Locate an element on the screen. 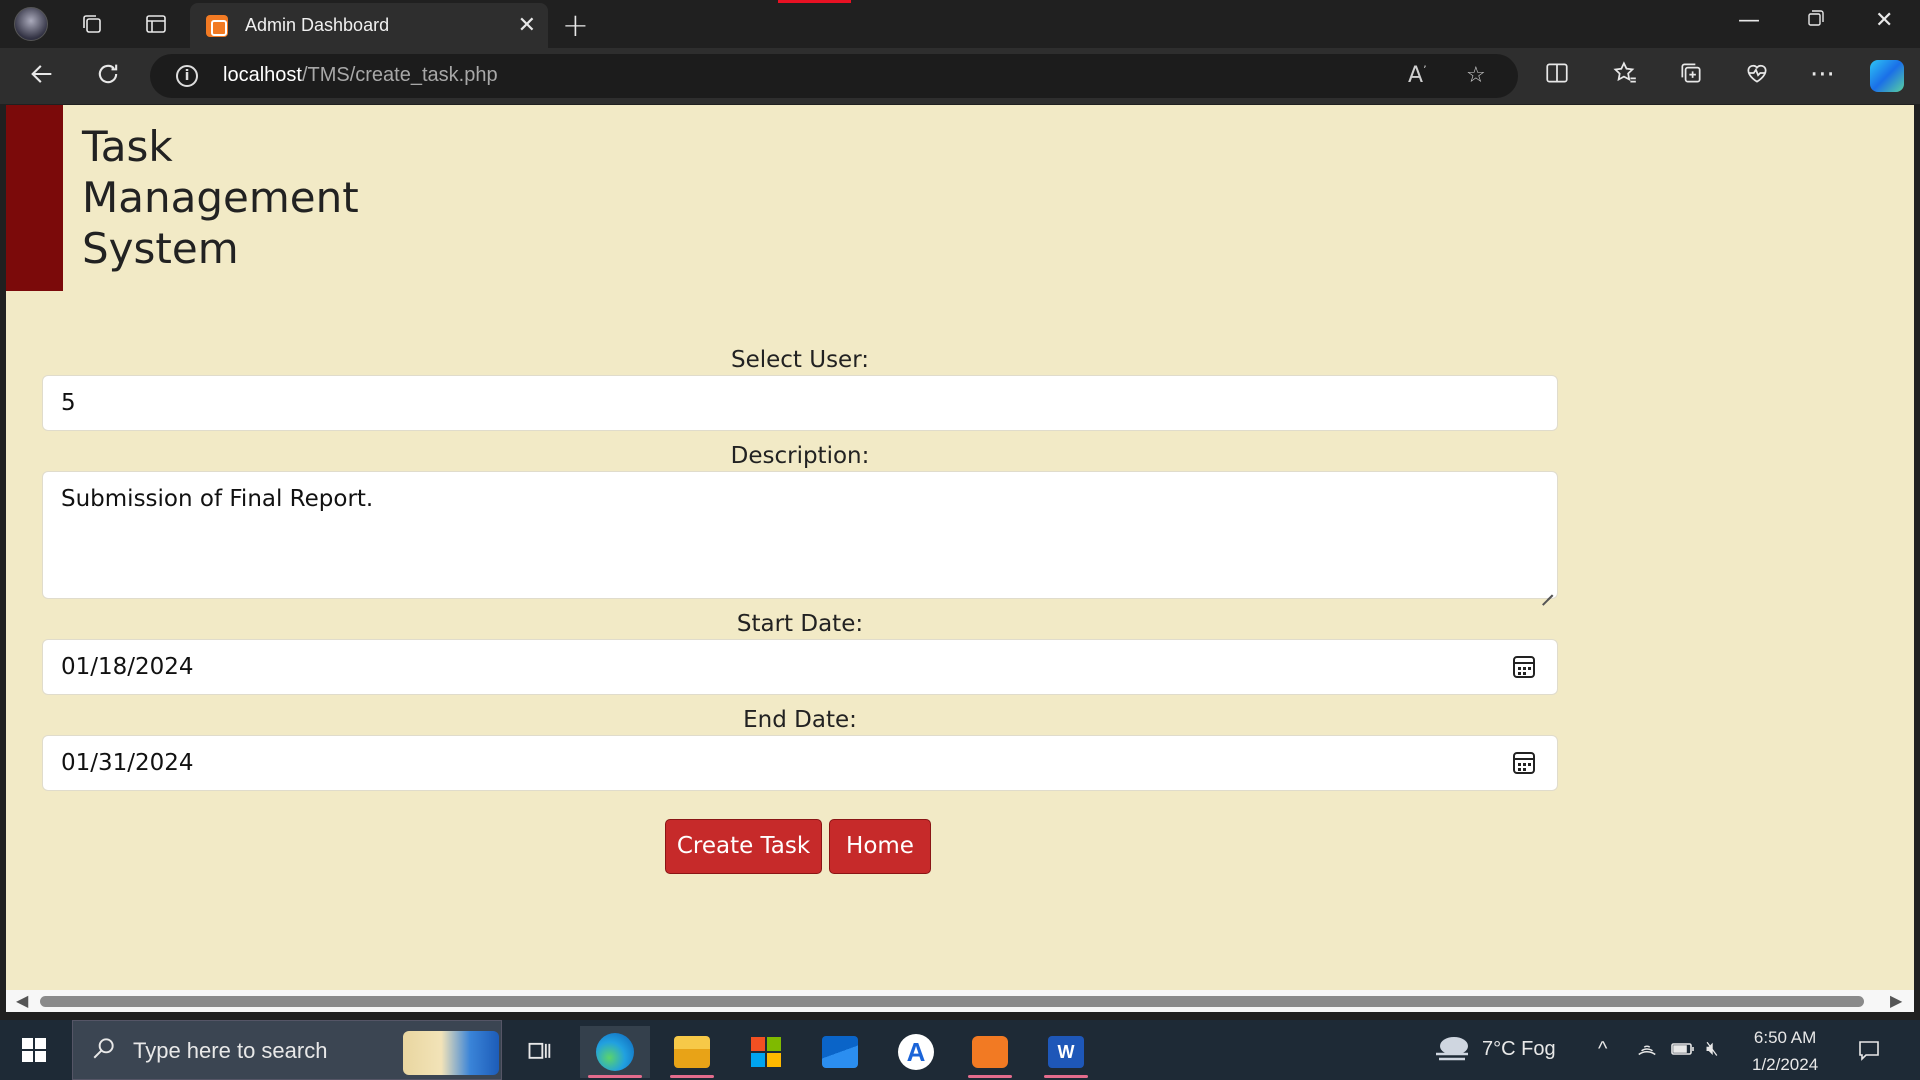 The height and width of the screenshot is (1080, 1920). workspaces-icon is located at coordinates (92, 24).